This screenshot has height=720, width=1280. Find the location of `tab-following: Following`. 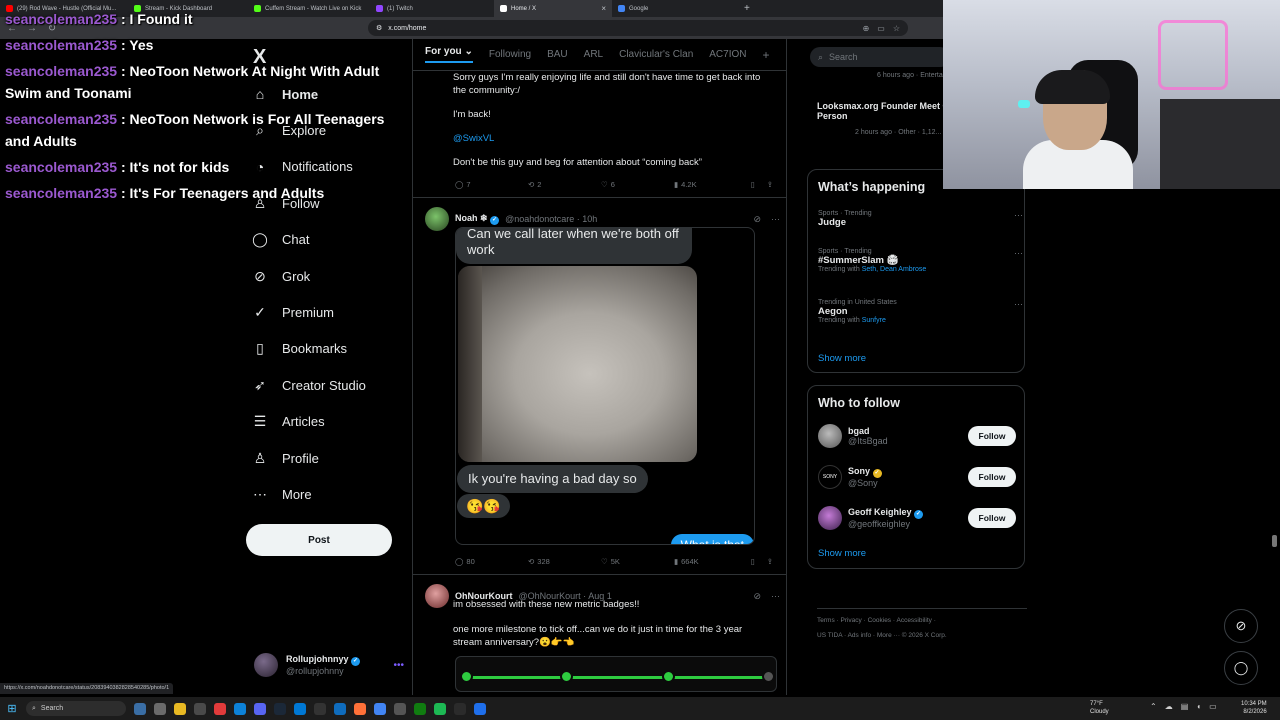

tab-following: Following is located at coordinates (510, 54).